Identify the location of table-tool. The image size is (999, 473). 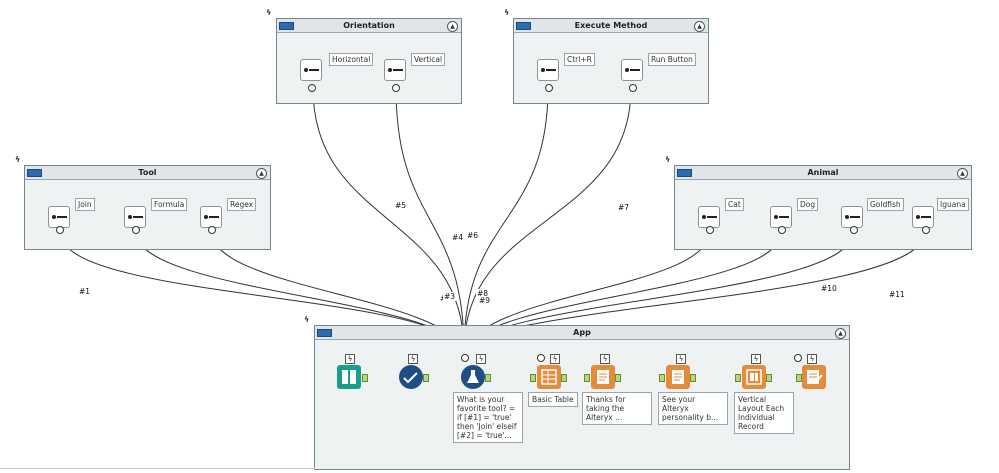
(549, 377).